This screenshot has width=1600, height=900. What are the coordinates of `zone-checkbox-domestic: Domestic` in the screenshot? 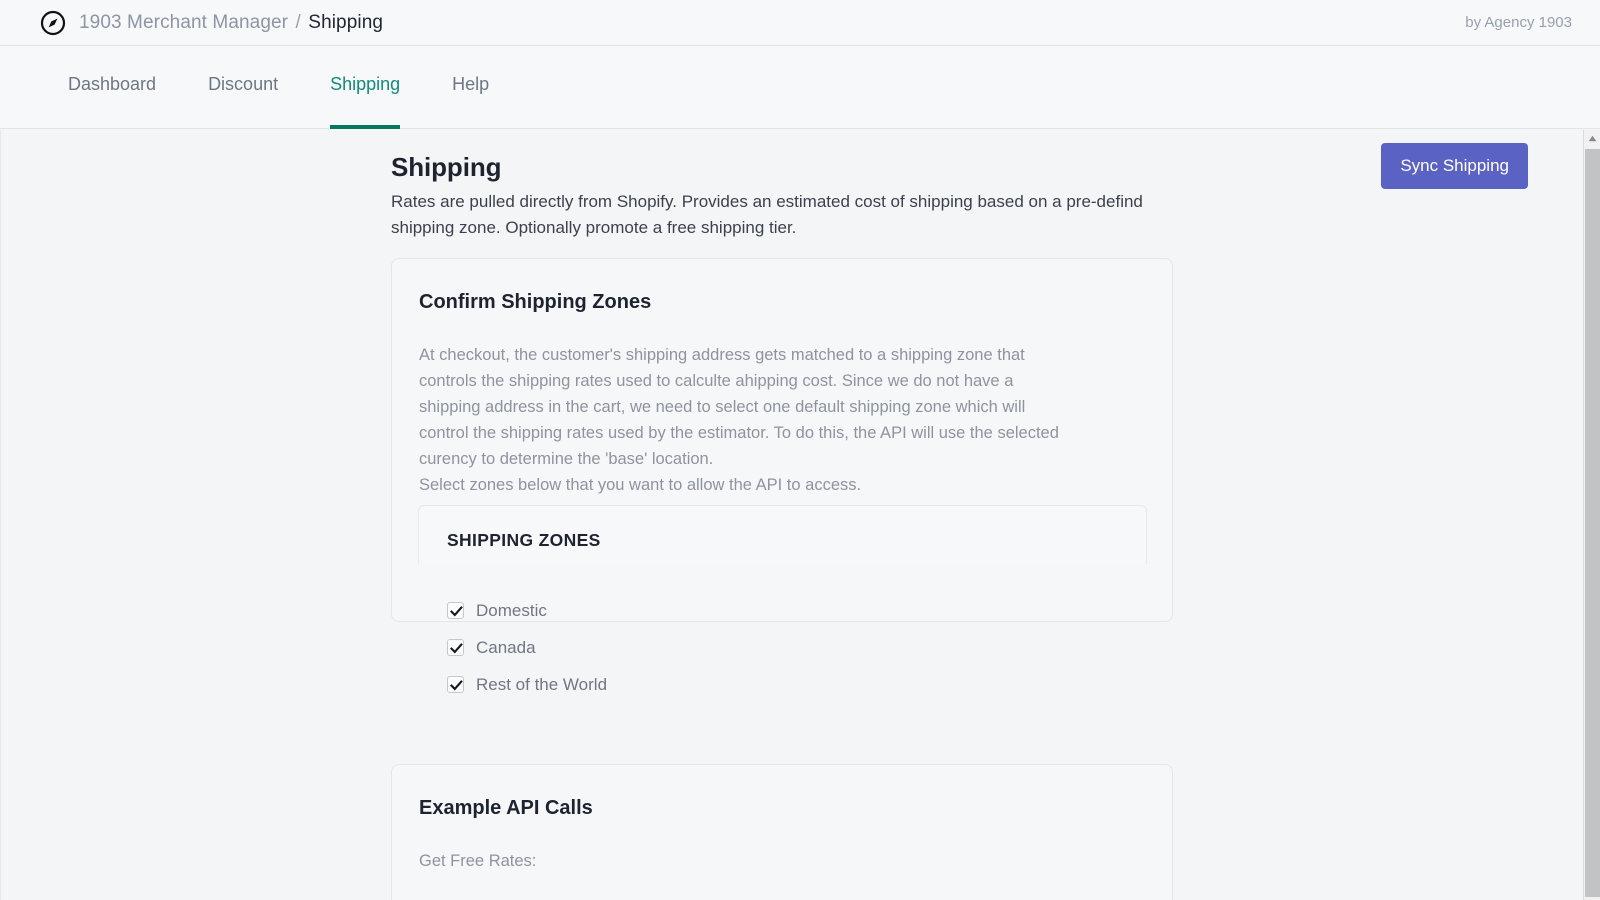 It's located at (697, 610).